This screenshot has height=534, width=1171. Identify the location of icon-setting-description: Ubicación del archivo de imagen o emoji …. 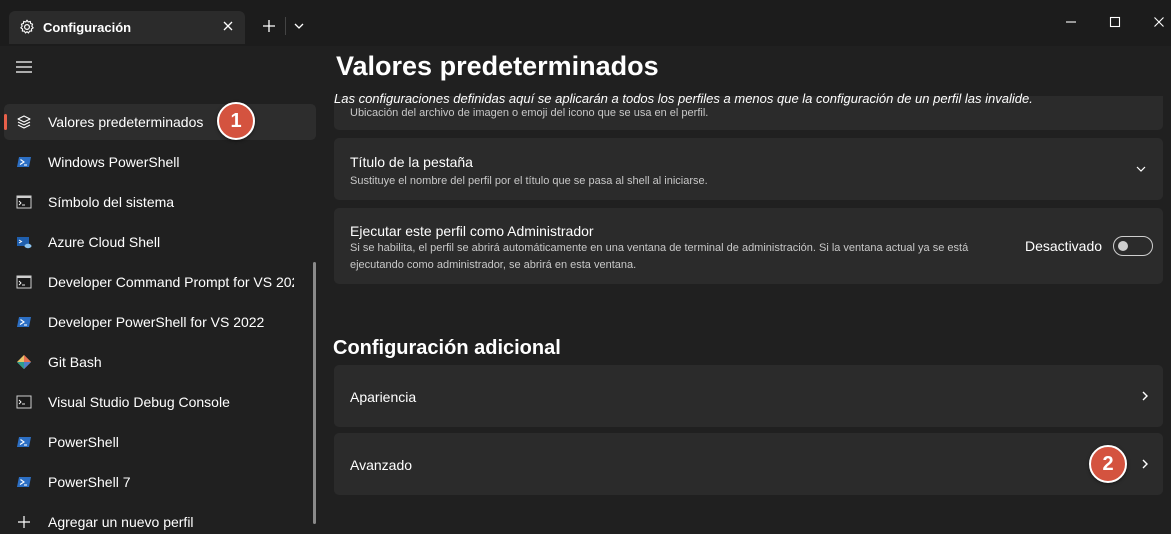
(529, 113).